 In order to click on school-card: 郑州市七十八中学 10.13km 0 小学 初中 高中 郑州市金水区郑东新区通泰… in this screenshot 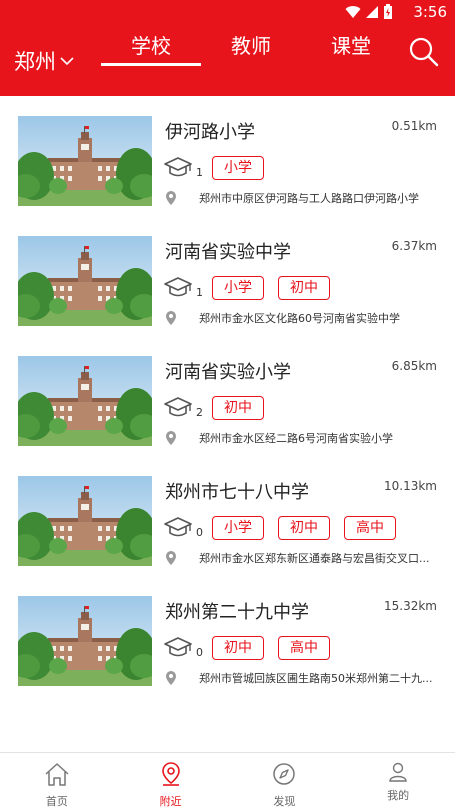, I will do `click(227, 516)`.